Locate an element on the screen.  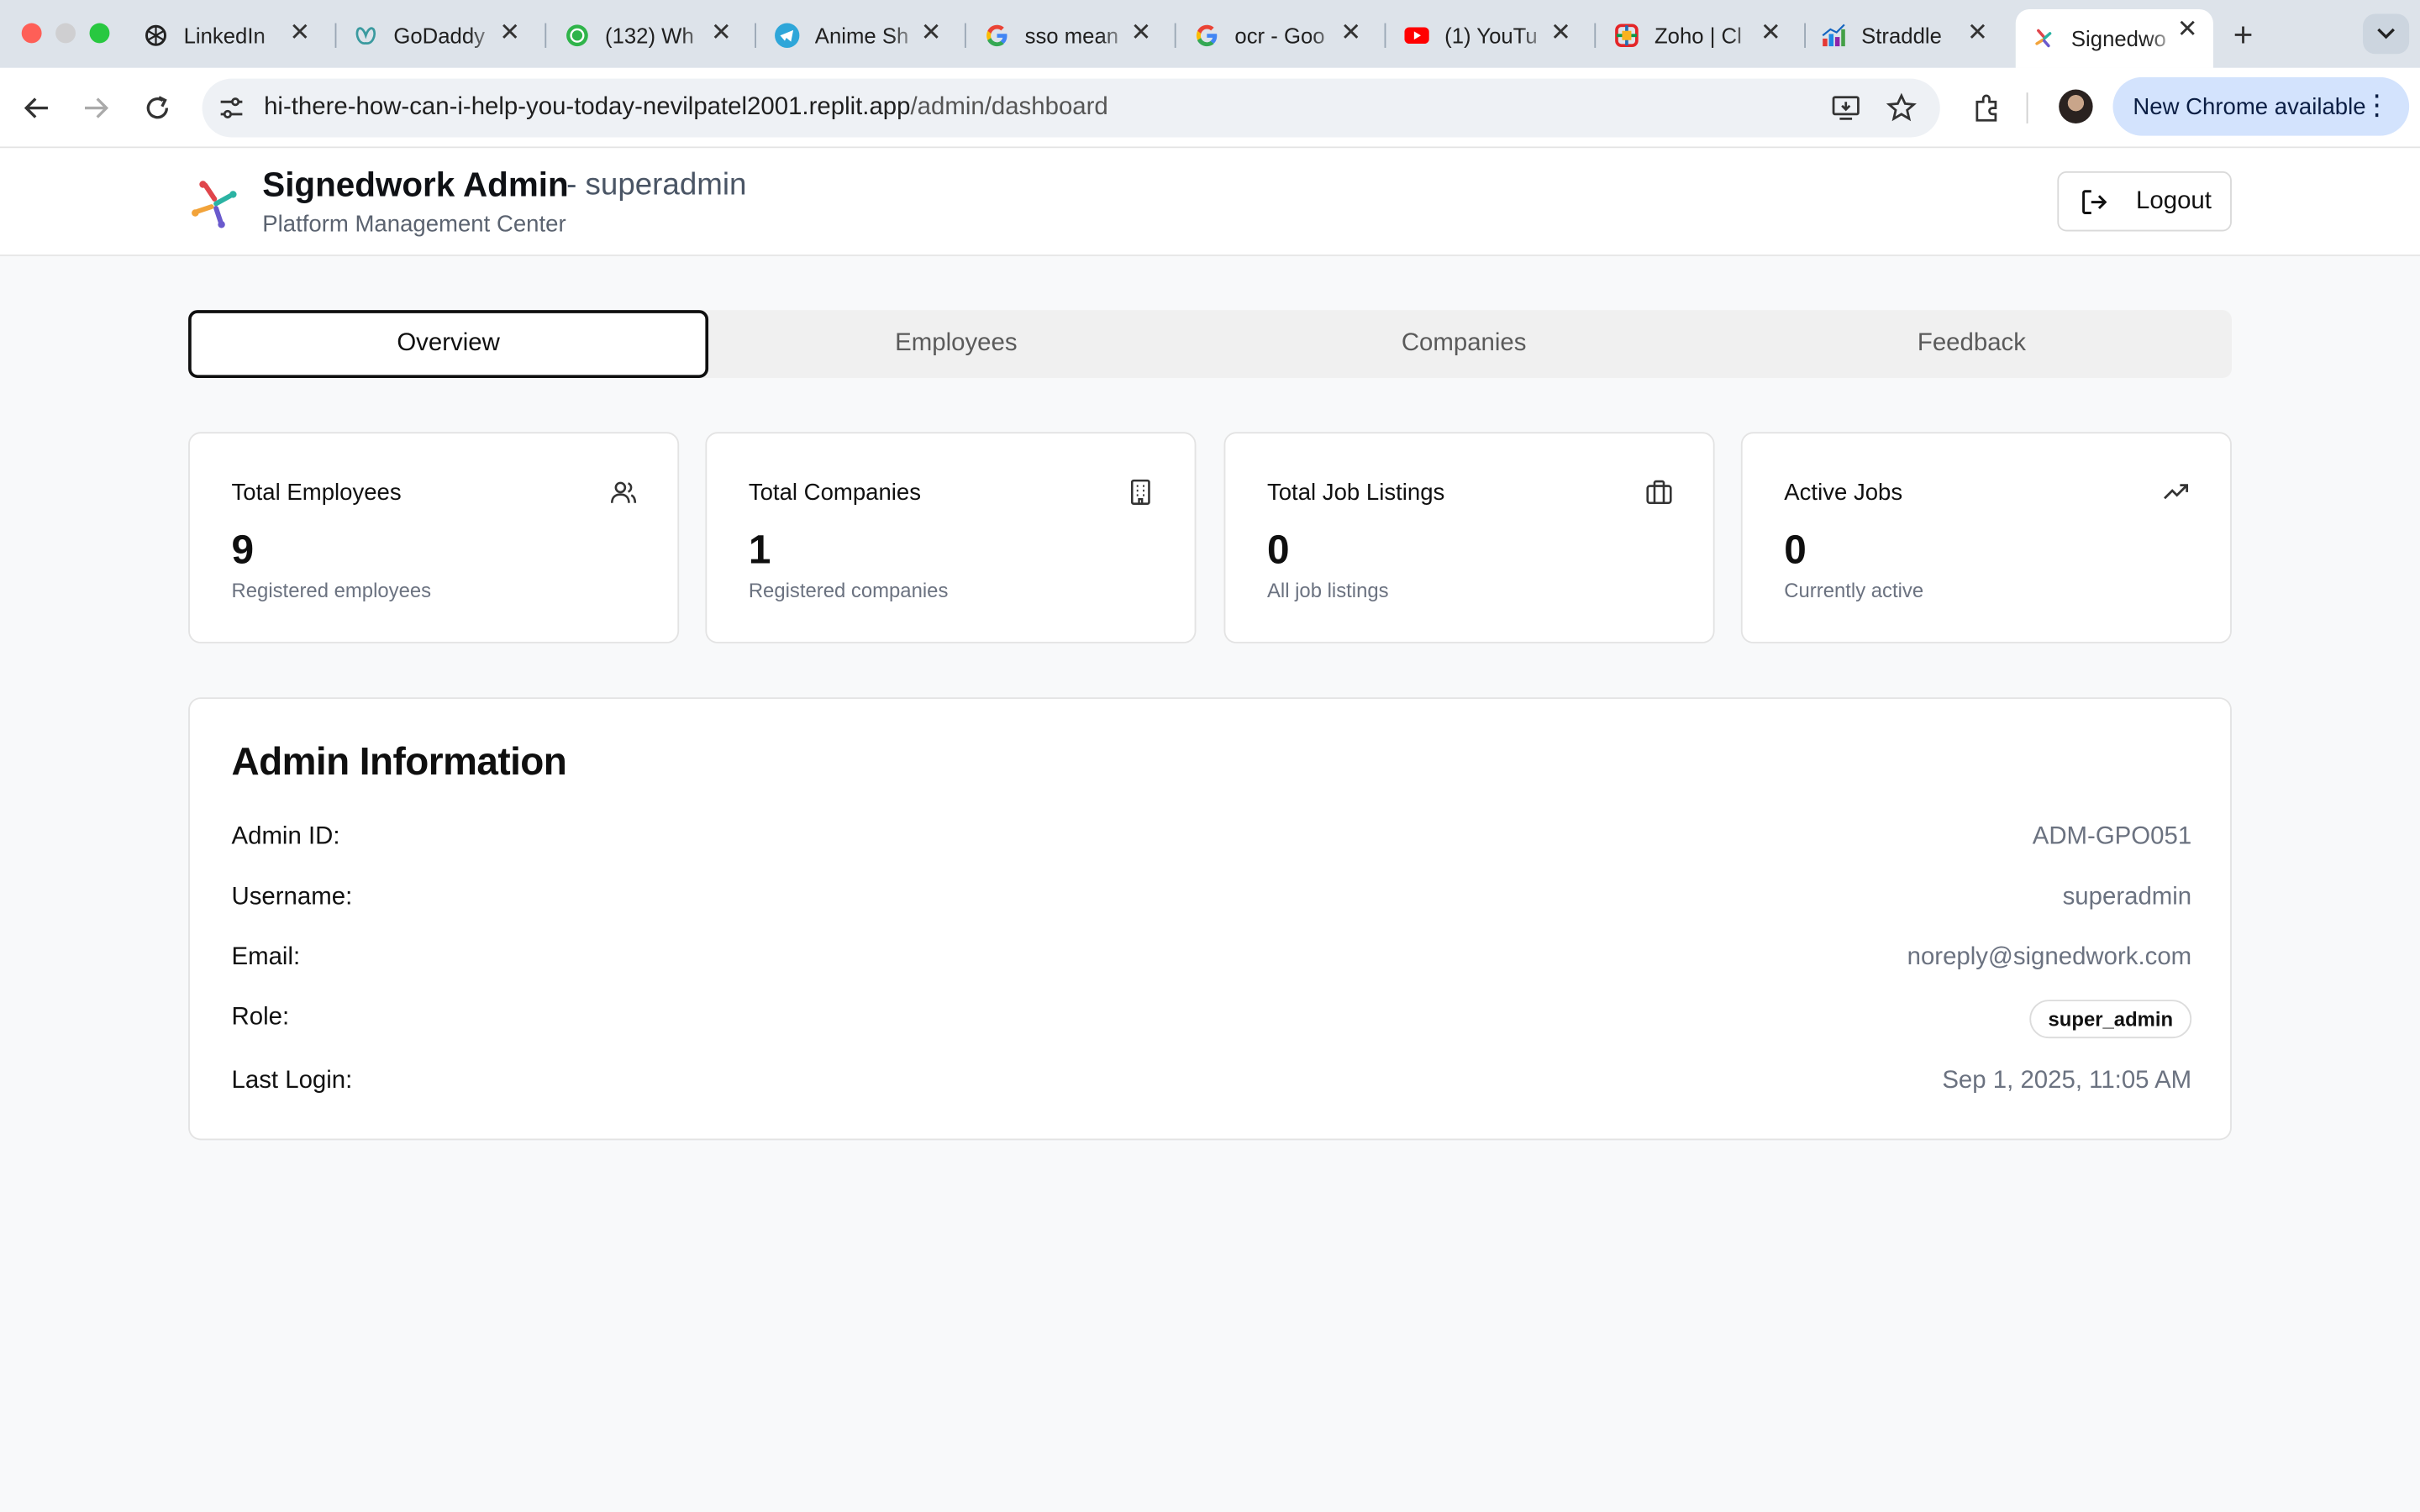
youtube-icon is located at coordinates (1416, 36).